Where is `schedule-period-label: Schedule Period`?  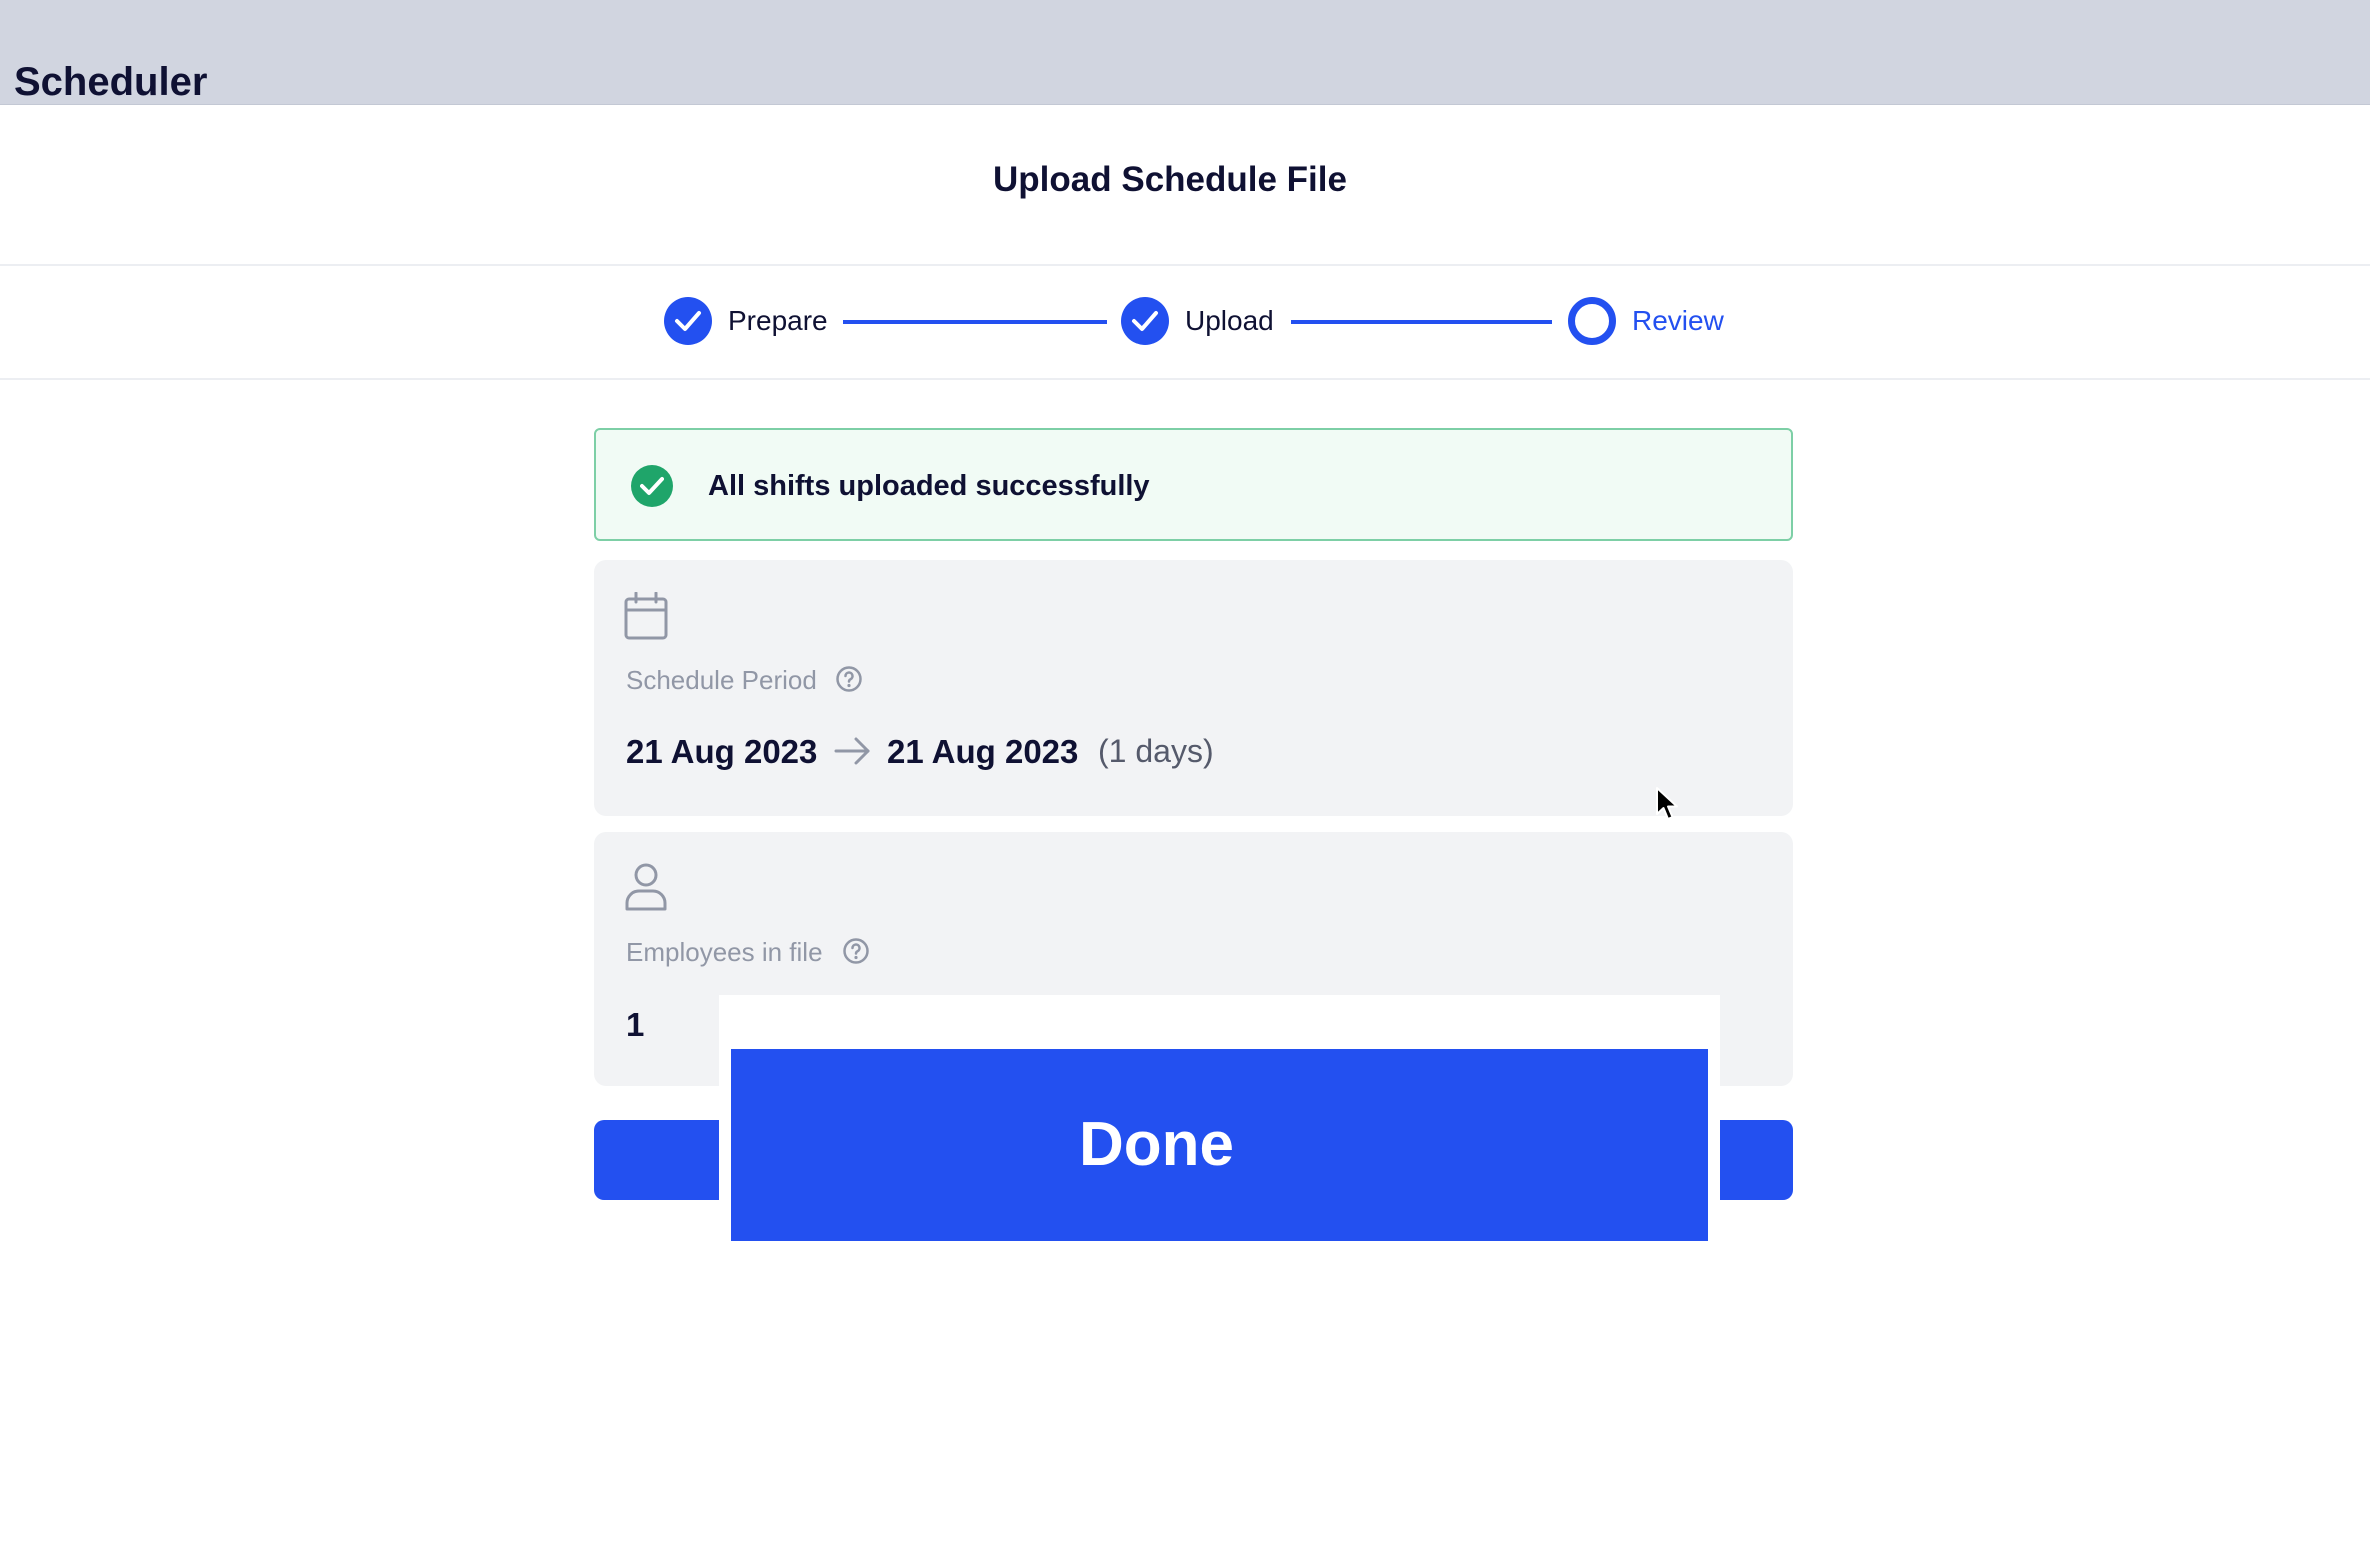 schedule-period-label: Schedule Period is located at coordinates (721, 680).